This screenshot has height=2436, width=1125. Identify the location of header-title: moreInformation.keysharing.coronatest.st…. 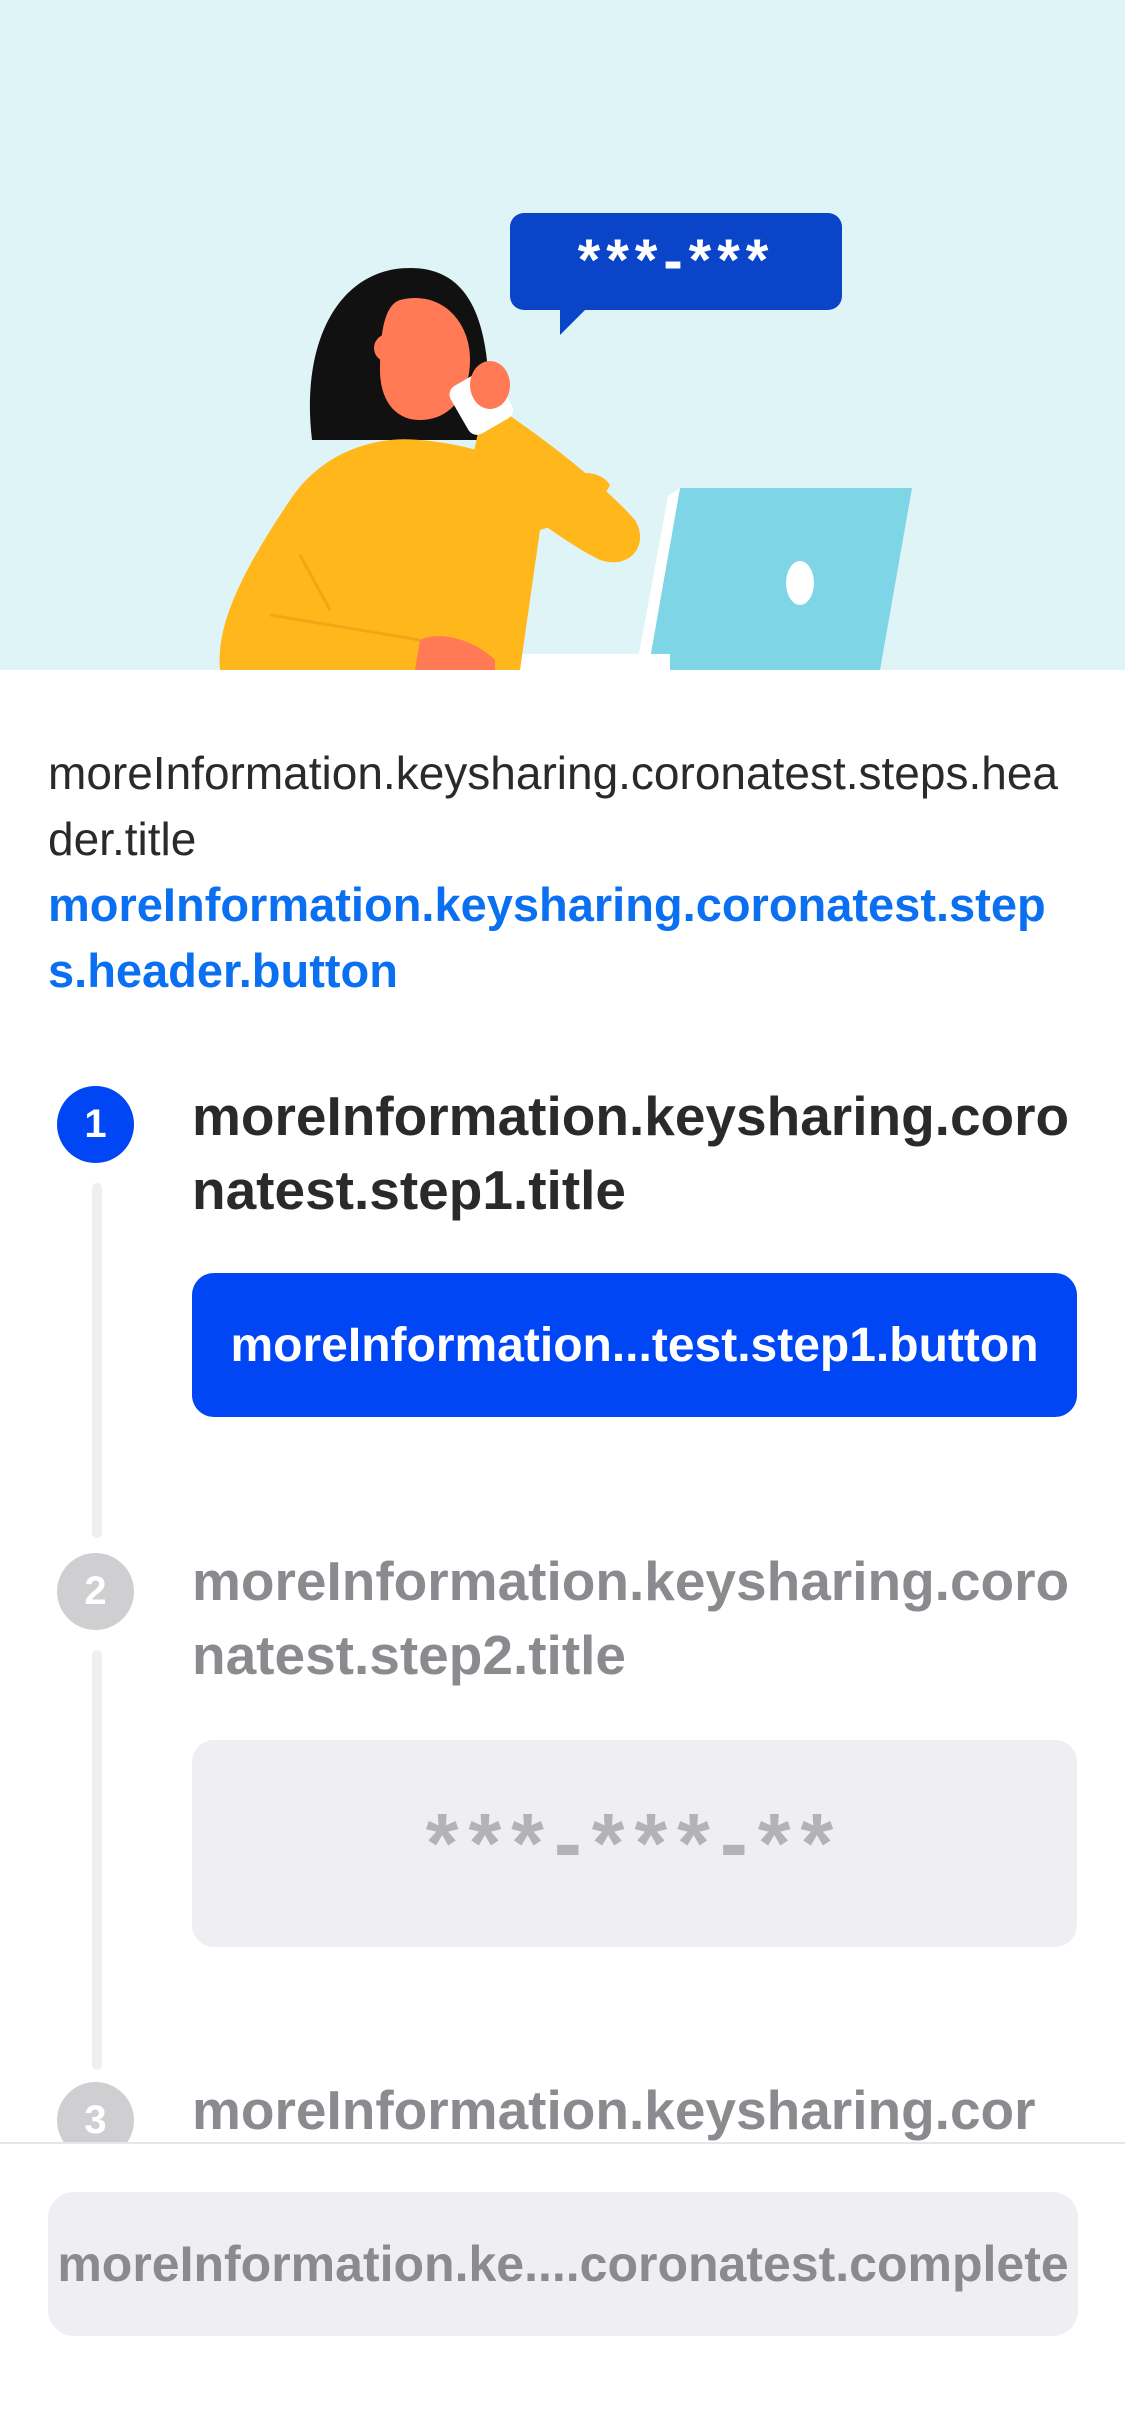
(553, 806).